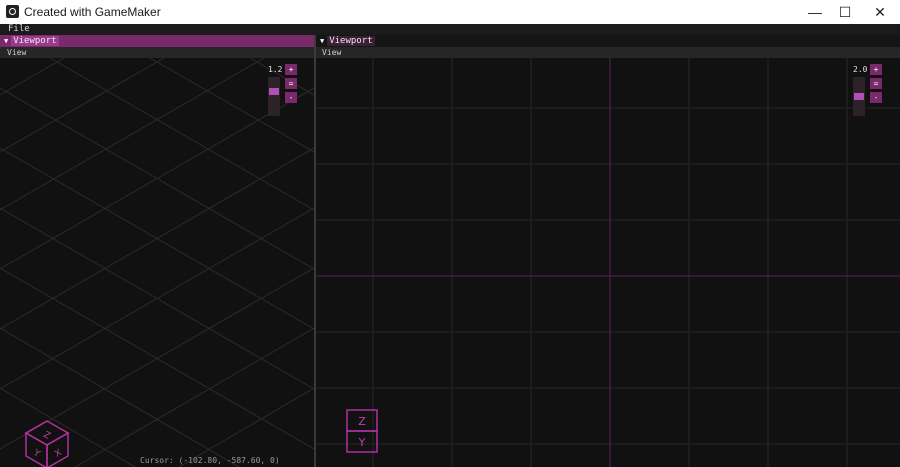 This screenshot has height=467, width=900. What do you see at coordinates (47, 443) in the screenshot?
I see `left-axis-gizmo: Z Y X` at bounding box center [47, 443].